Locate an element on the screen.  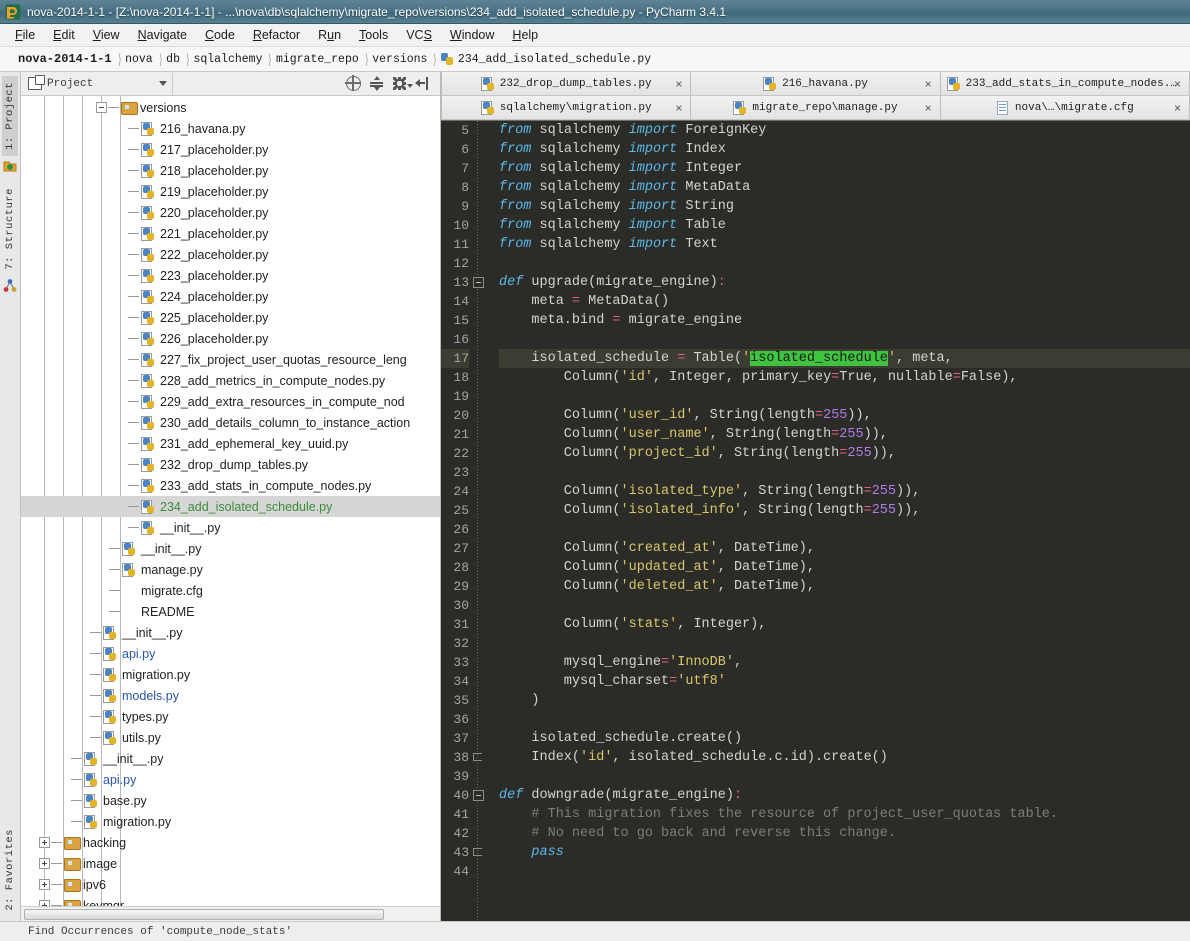
tree-node: image is located at coordinates (230, 863).